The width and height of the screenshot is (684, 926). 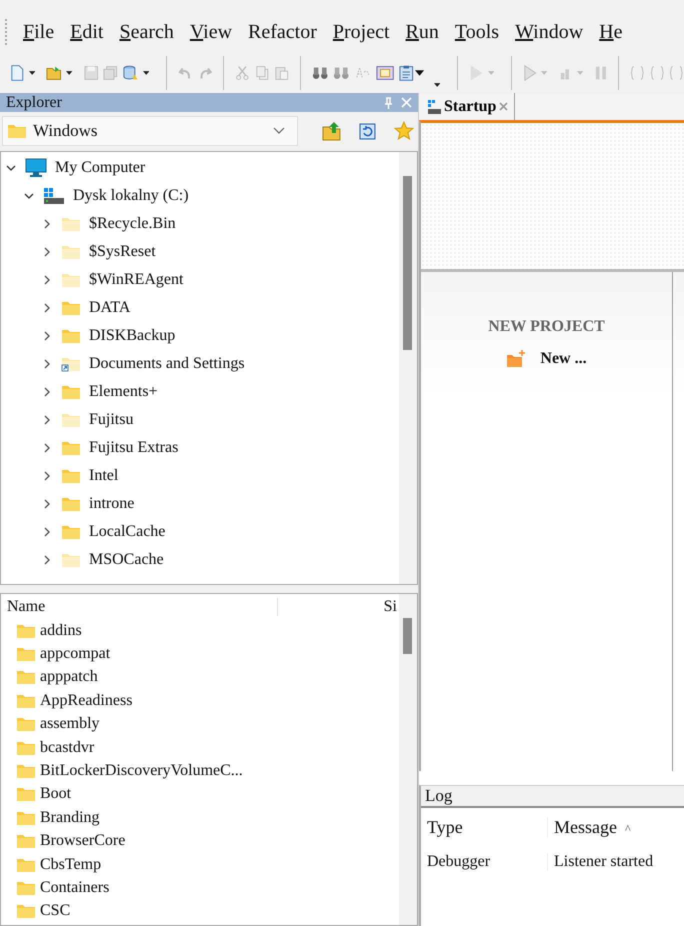 I want to click on menu-item: Window, so click(x=551, y=32).